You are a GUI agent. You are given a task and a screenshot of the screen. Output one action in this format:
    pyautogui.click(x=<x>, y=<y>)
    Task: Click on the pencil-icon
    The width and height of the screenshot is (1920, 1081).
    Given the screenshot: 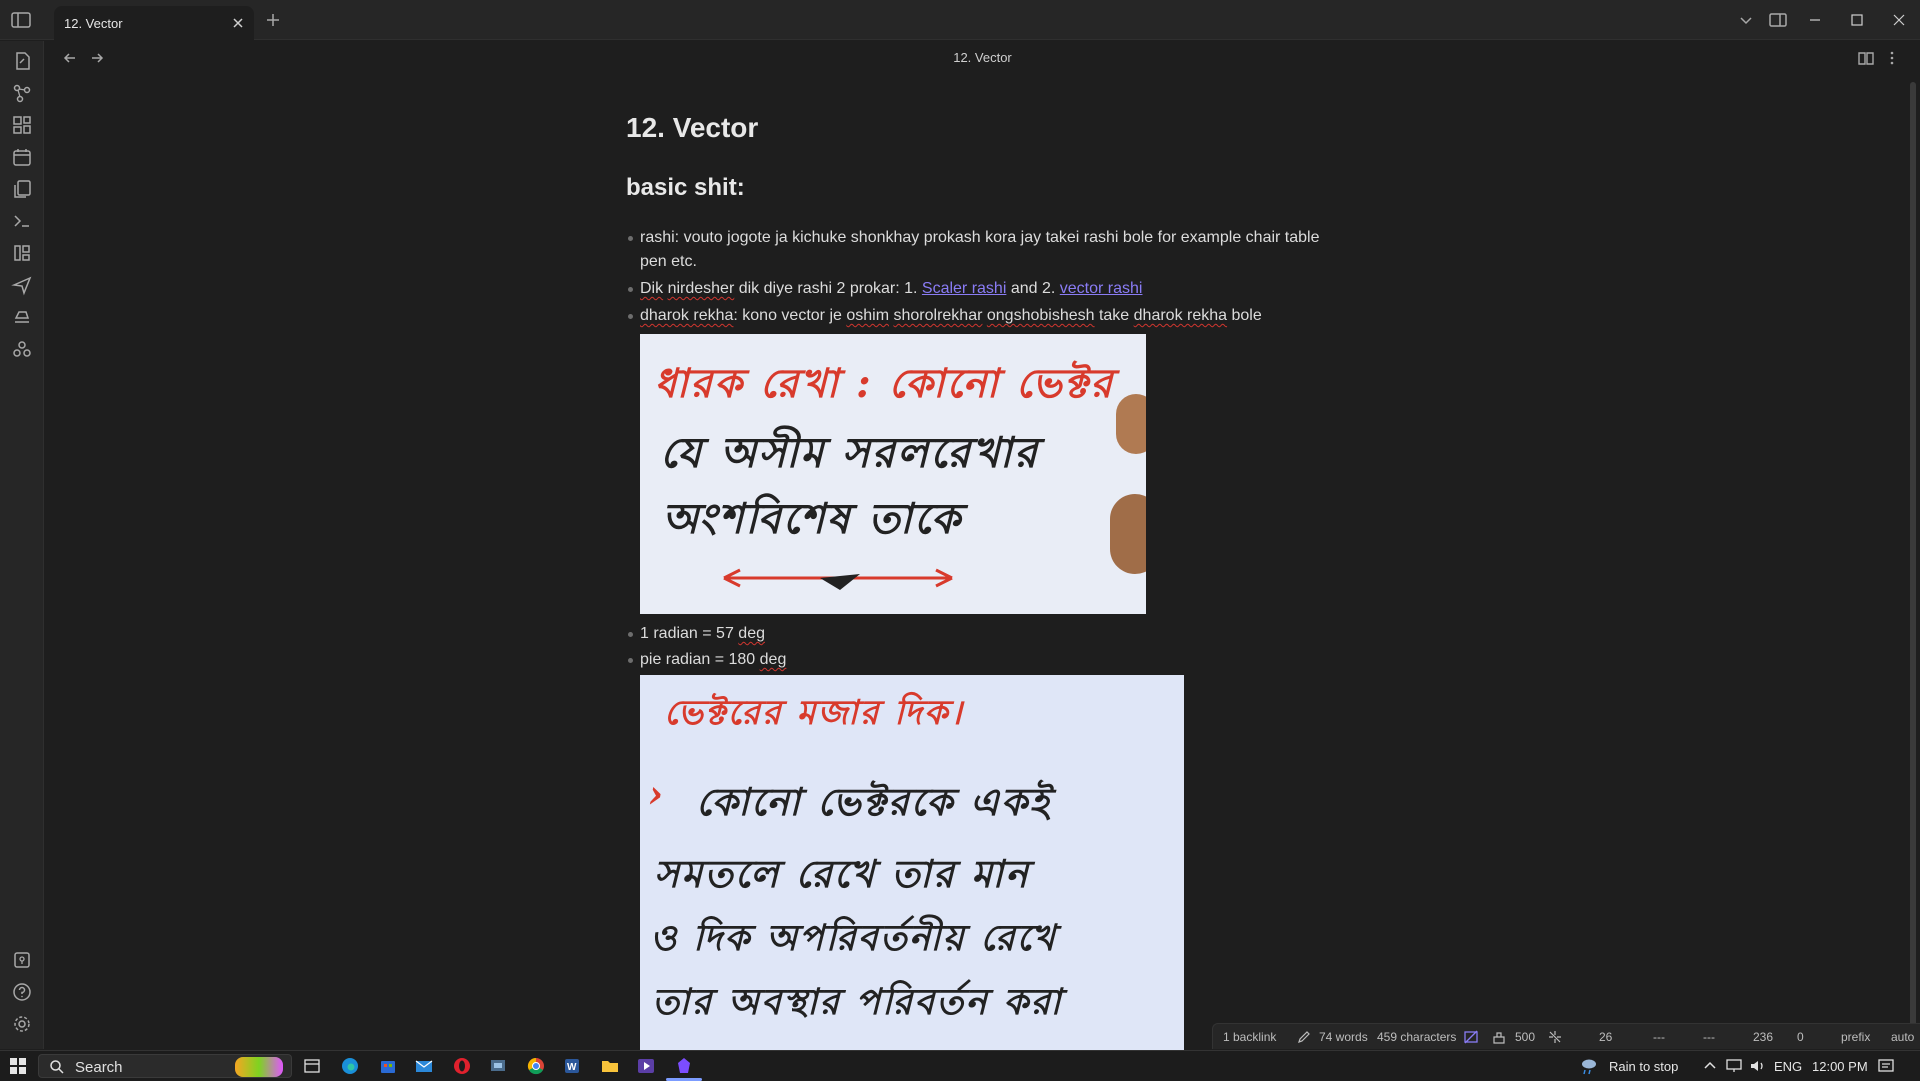 What is the action you would take?
    pyautogui.click(x=1304, y=1037)
    